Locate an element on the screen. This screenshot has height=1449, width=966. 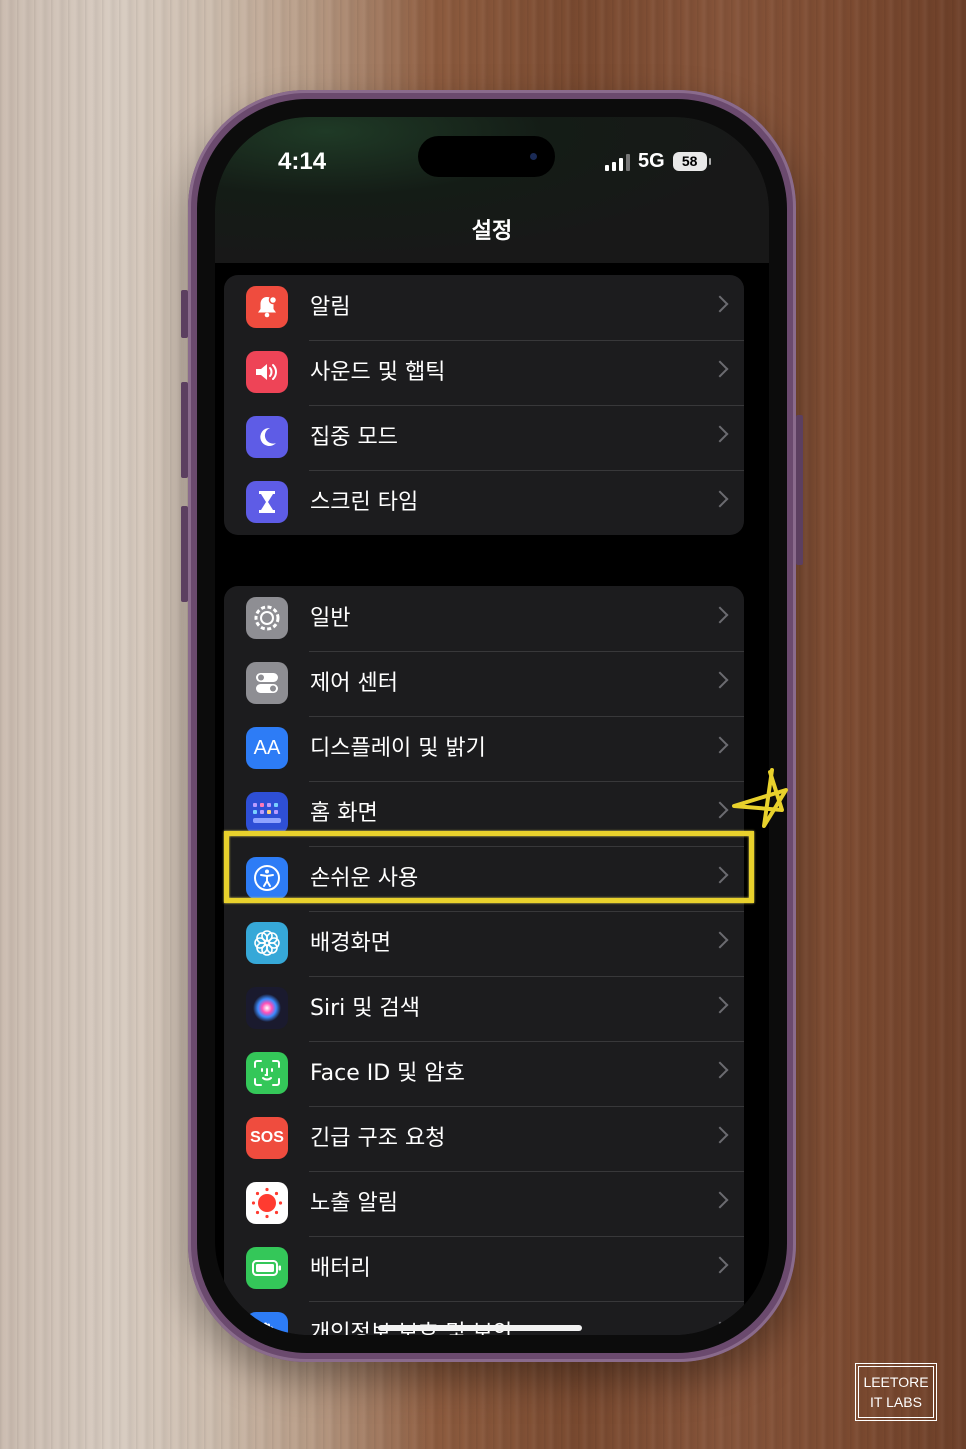
network-label: 5G is located at coordinates (651, 161).